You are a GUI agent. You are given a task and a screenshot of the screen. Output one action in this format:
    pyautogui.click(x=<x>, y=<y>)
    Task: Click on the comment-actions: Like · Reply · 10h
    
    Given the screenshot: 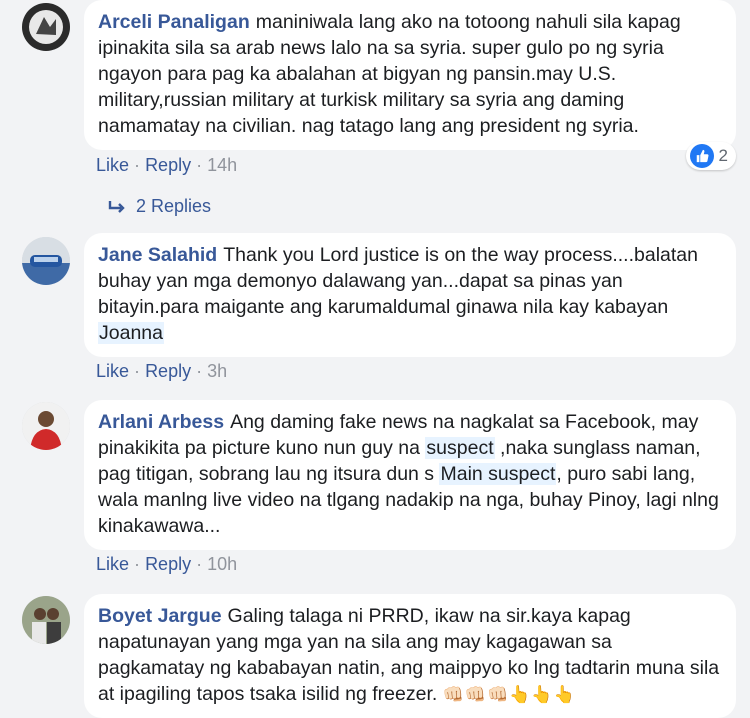 What is the action you would take?
    pyautogui.click(x=166, y=564)
    